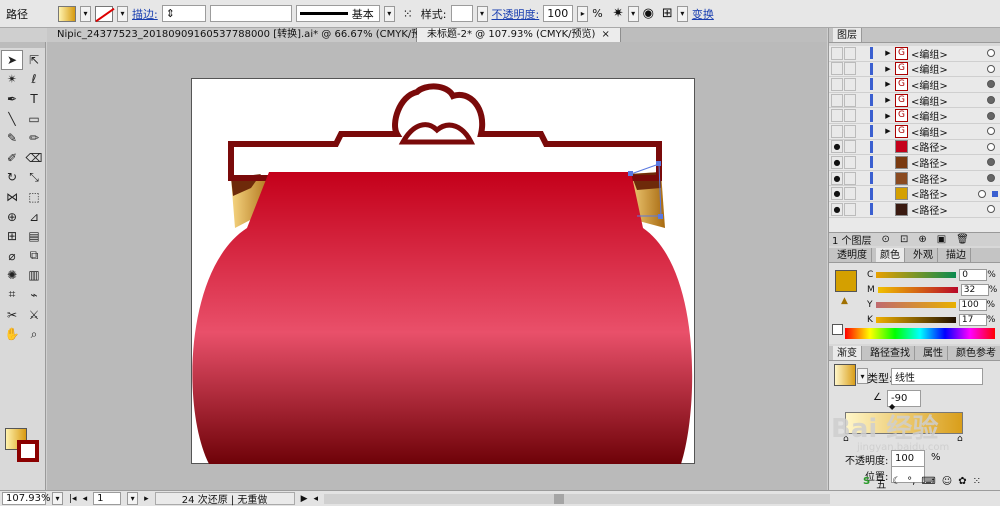  What do you see at coordinates (960, 439) in the screenshot?
I see `gradient-stop-right-icon: ⌂` at bounding box center [960, 439].